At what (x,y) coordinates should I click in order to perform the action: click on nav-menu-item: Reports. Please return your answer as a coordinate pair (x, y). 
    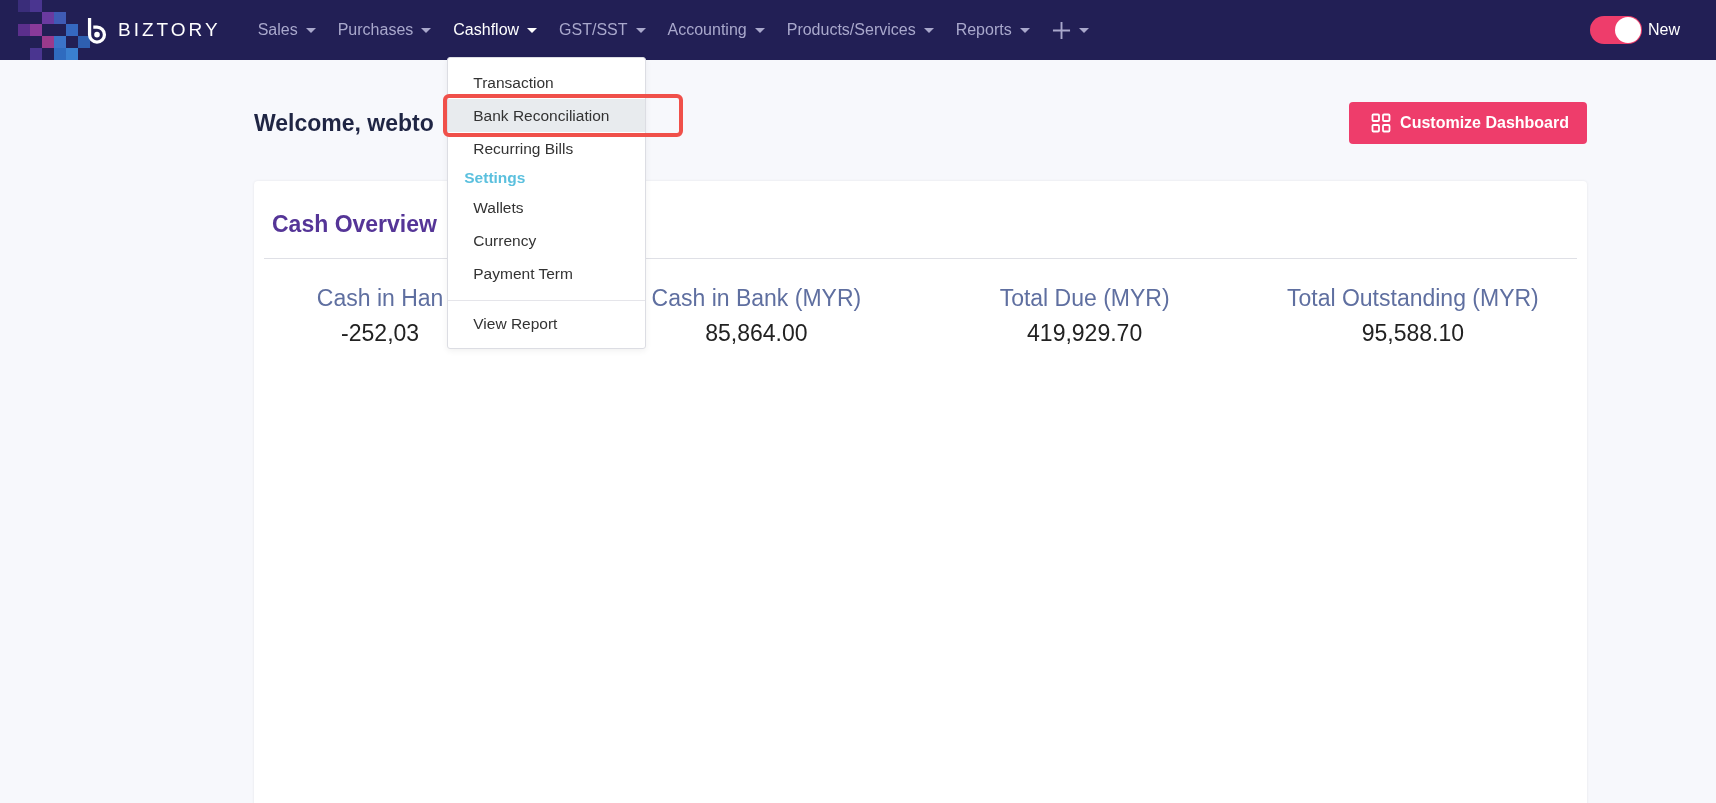
    Looking at the image, I should click on (992, 30).